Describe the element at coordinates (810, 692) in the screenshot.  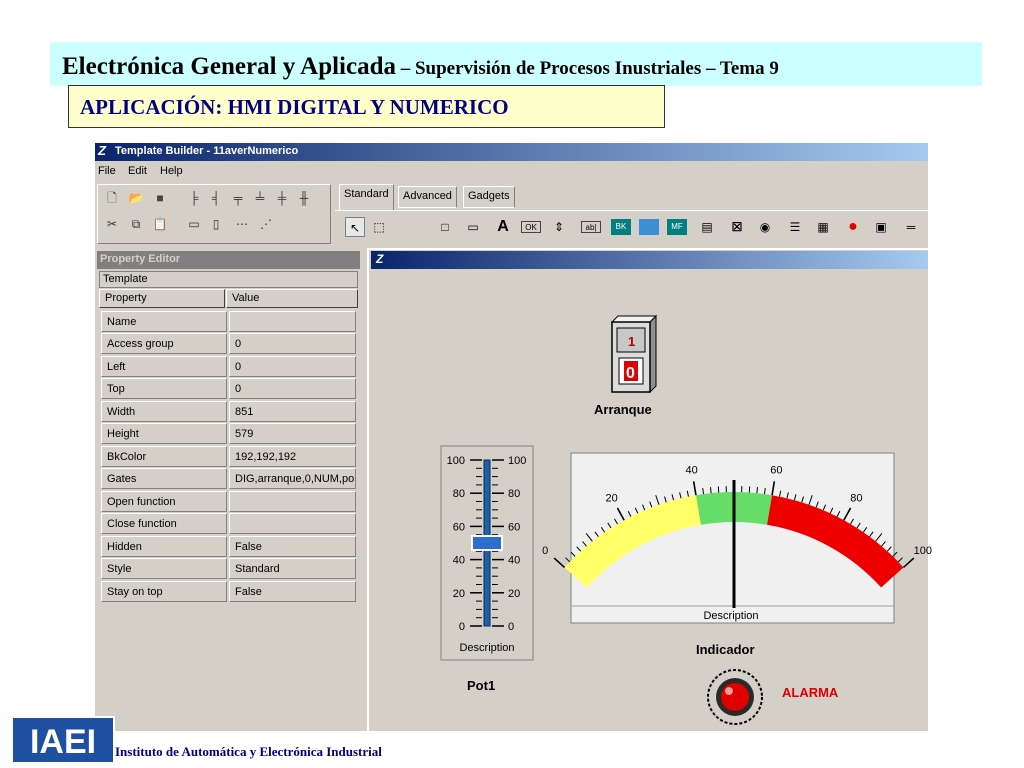
I see `alarm-label: ALARMA` at that location.